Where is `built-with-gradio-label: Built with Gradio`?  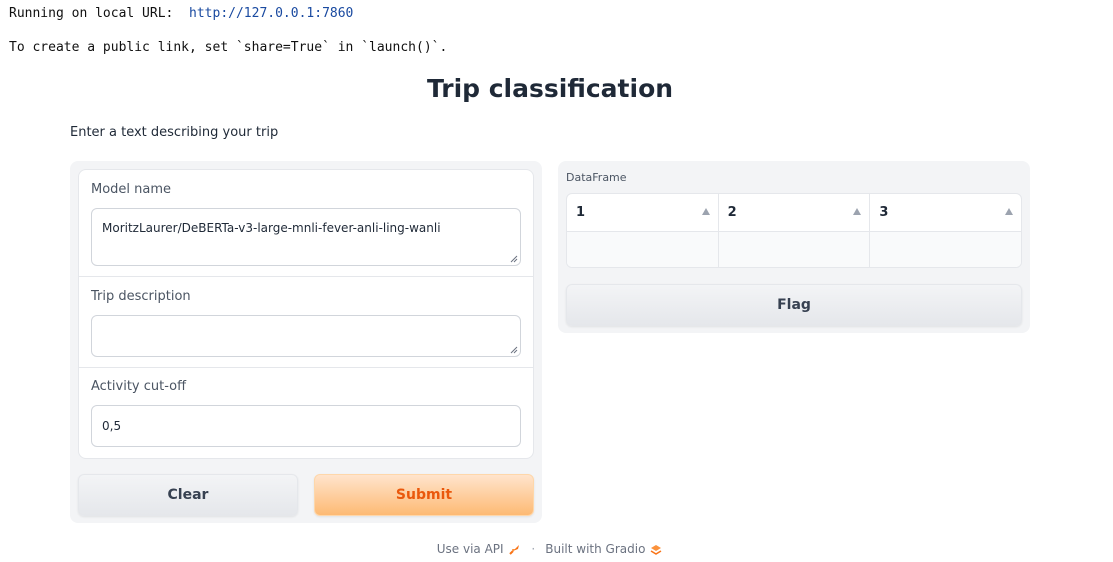 built-with-gradio-label: Built with Gradio is located at coordinates (595, 549).